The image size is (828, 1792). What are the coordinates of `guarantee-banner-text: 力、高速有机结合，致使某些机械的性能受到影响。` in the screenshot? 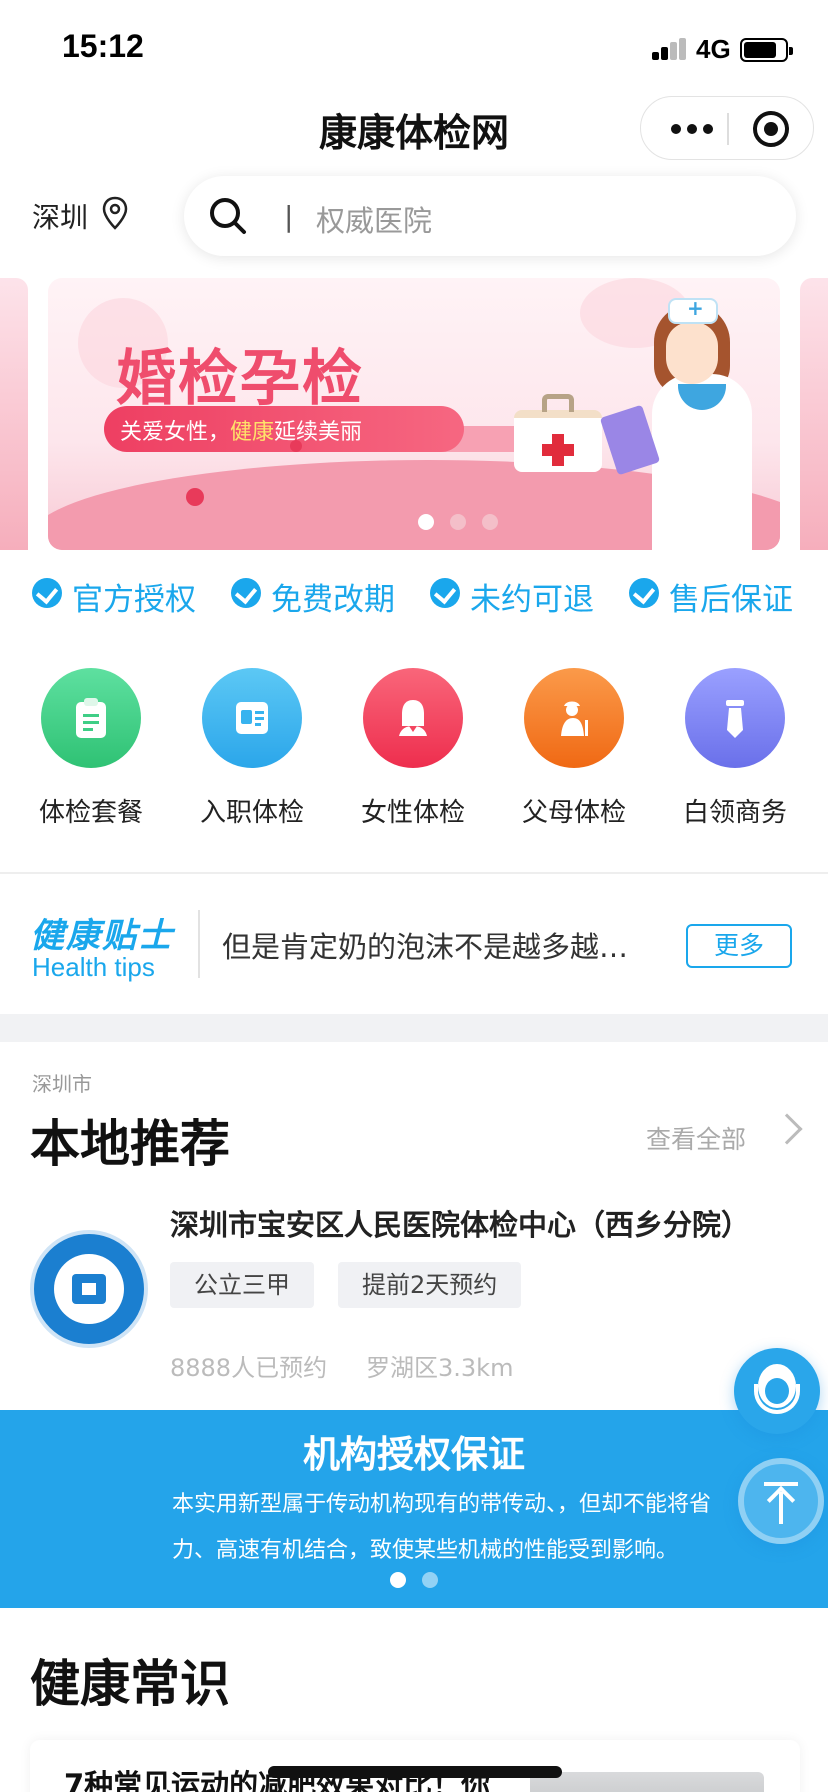 It's located at (425, 1550).